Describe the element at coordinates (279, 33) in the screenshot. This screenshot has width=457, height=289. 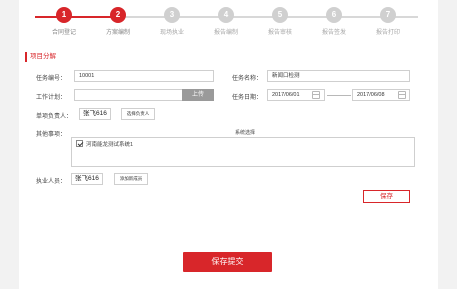
I see `step-label: 报告审核` at that location.